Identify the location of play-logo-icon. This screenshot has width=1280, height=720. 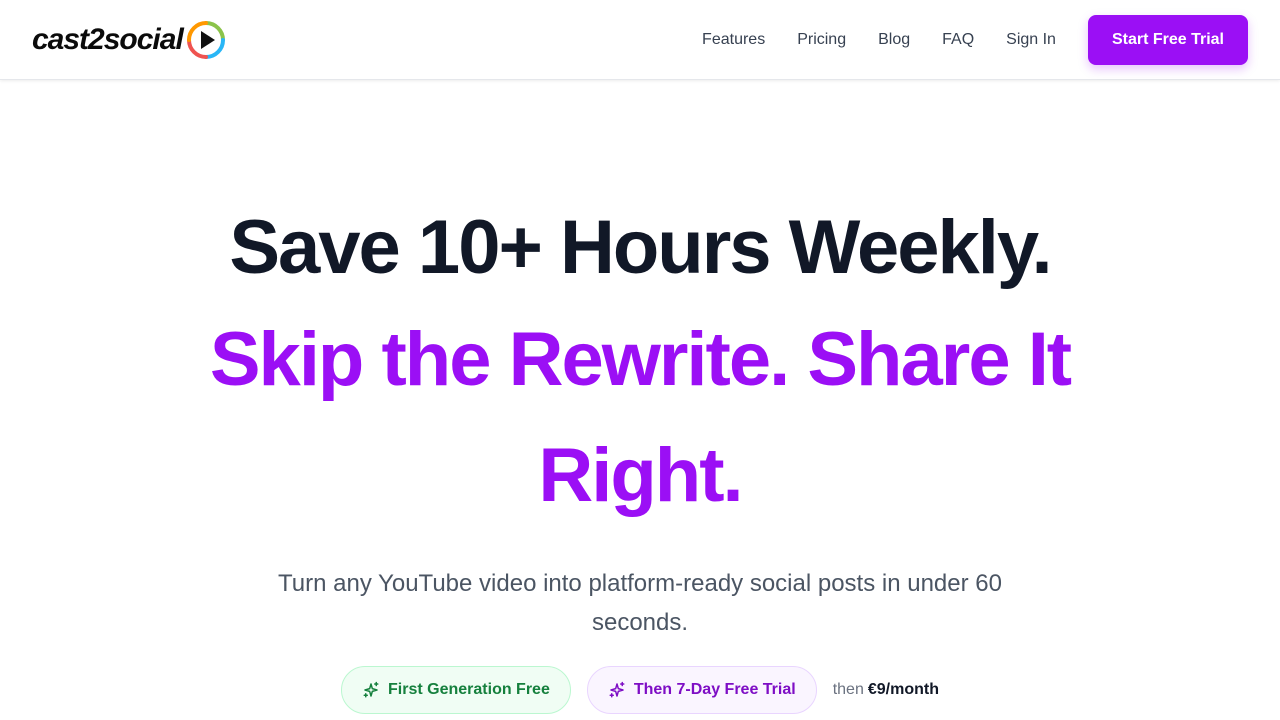
(205, 39).